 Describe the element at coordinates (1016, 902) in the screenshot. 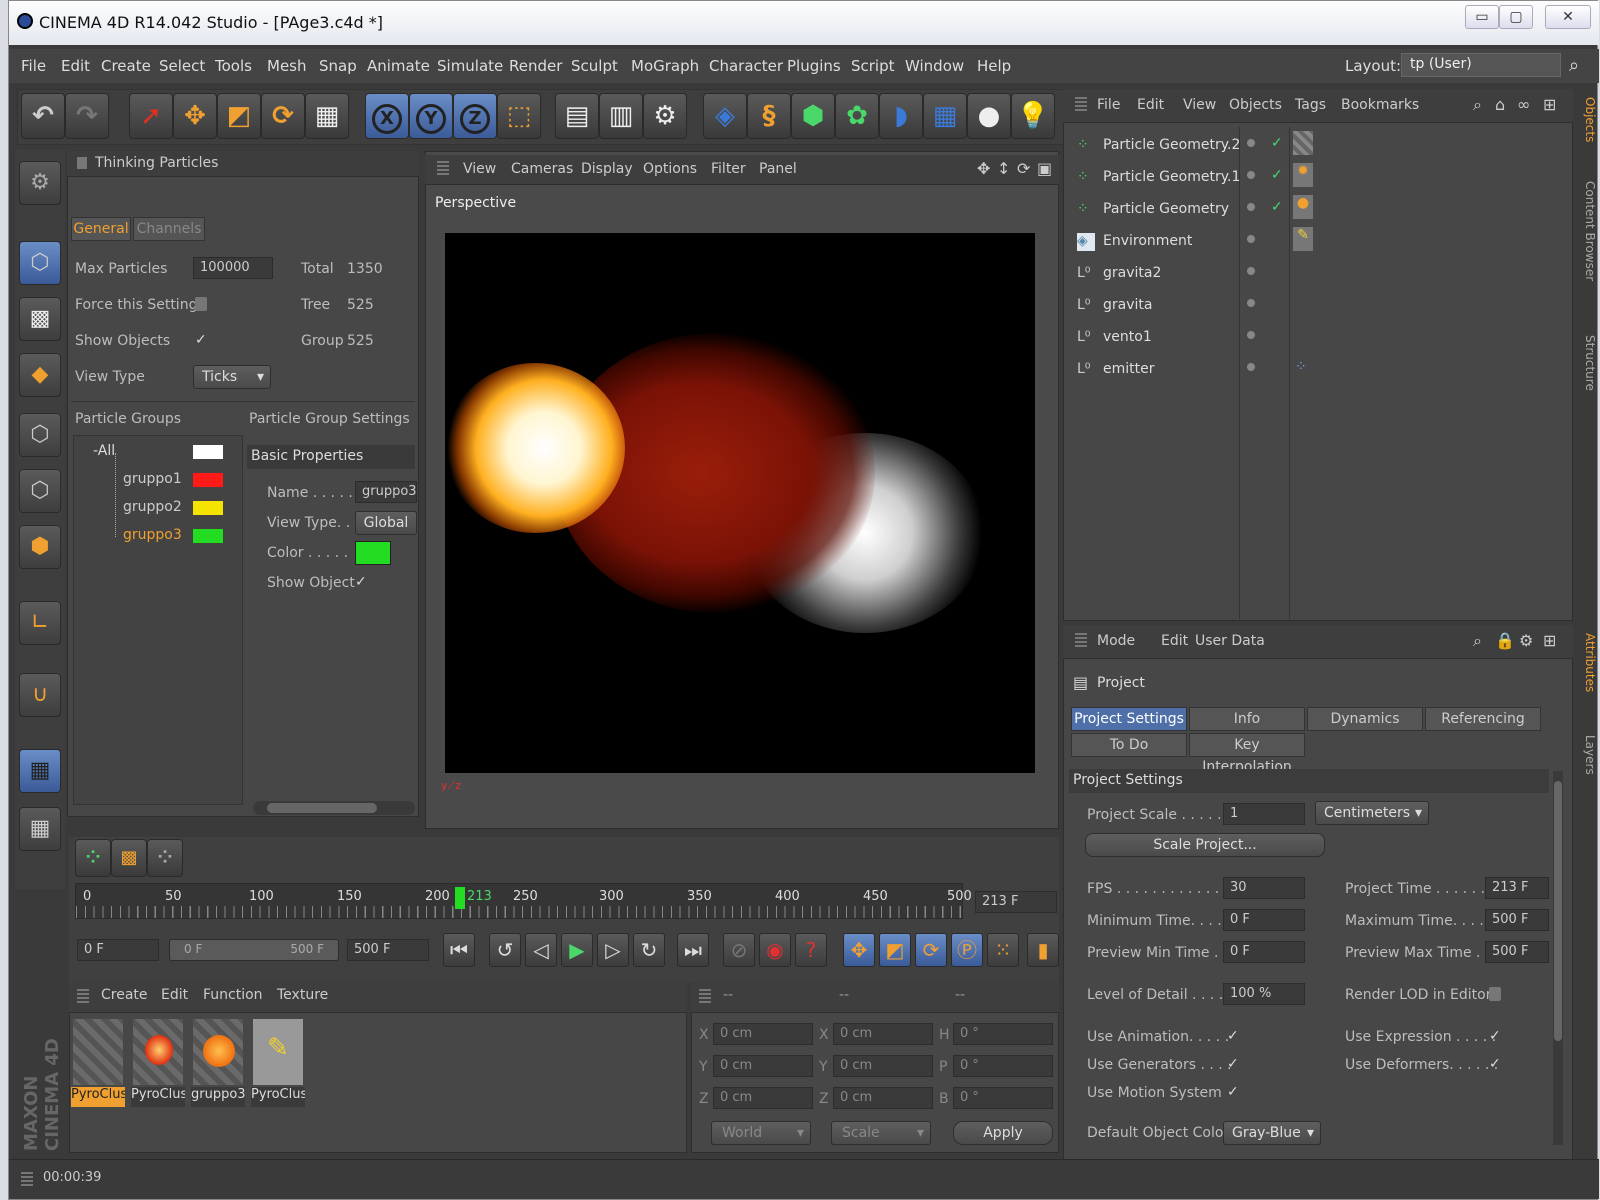

I see `current-frame-field: 213 F` at that location.